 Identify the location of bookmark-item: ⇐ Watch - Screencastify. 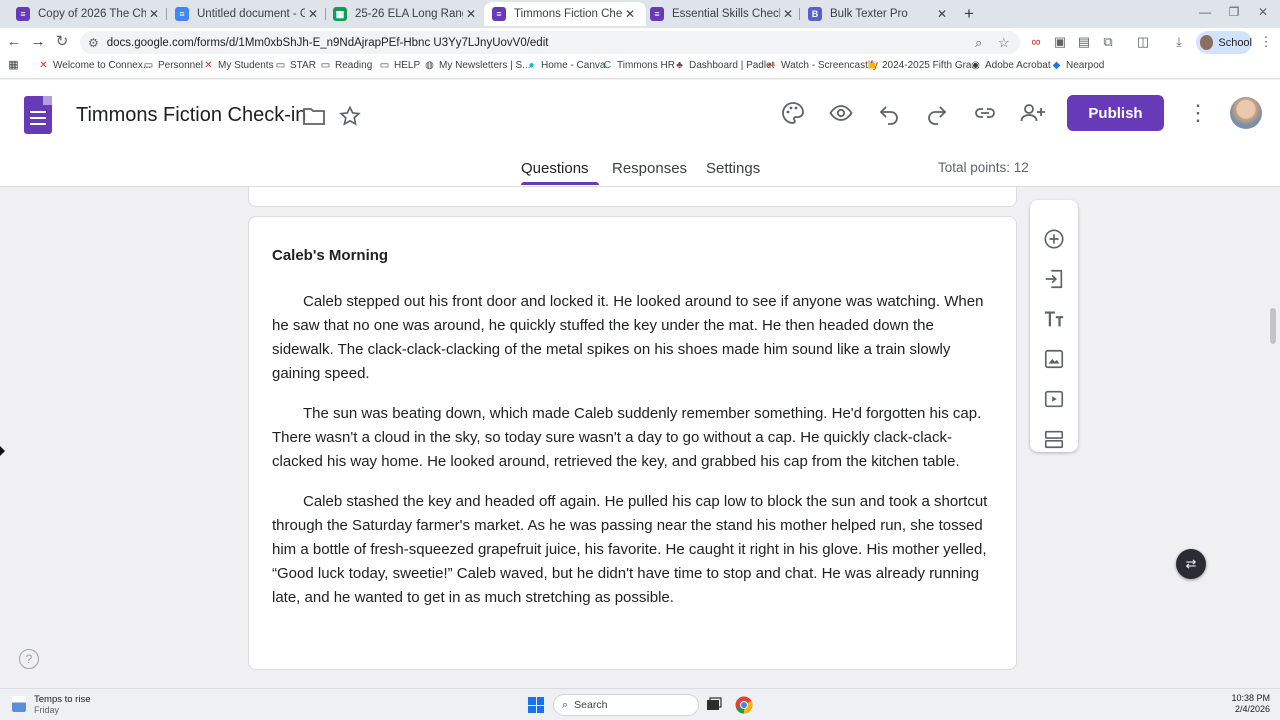
(822, 65).